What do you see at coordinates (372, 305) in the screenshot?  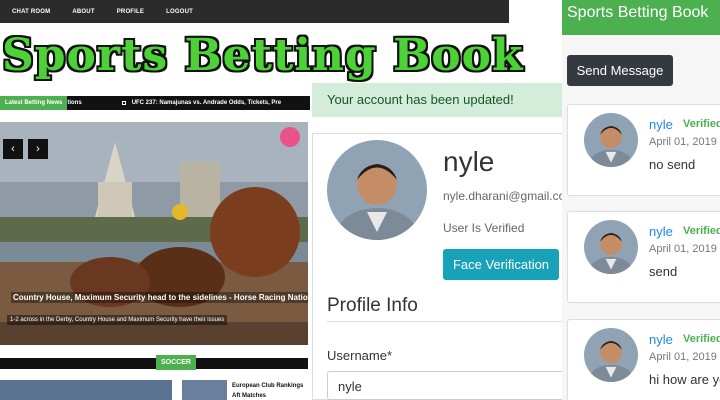 I see `section-title: Profile Info` at bounding box center [372, 305].